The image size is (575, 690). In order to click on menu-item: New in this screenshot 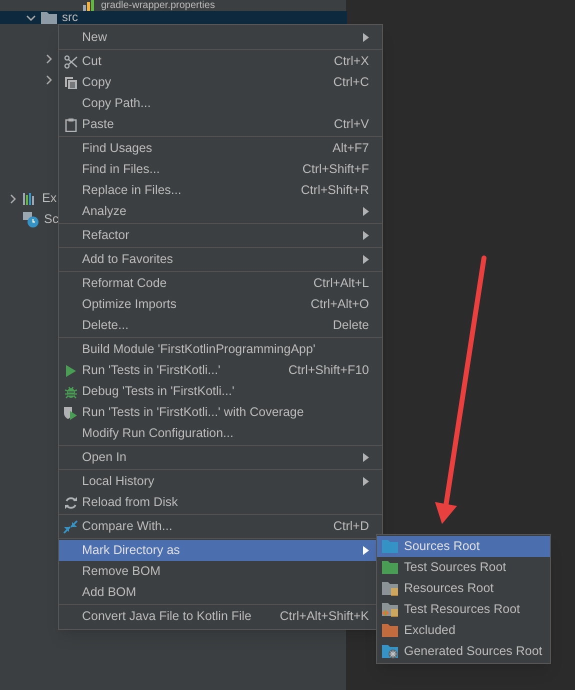, I will do `click(220, 37)`.